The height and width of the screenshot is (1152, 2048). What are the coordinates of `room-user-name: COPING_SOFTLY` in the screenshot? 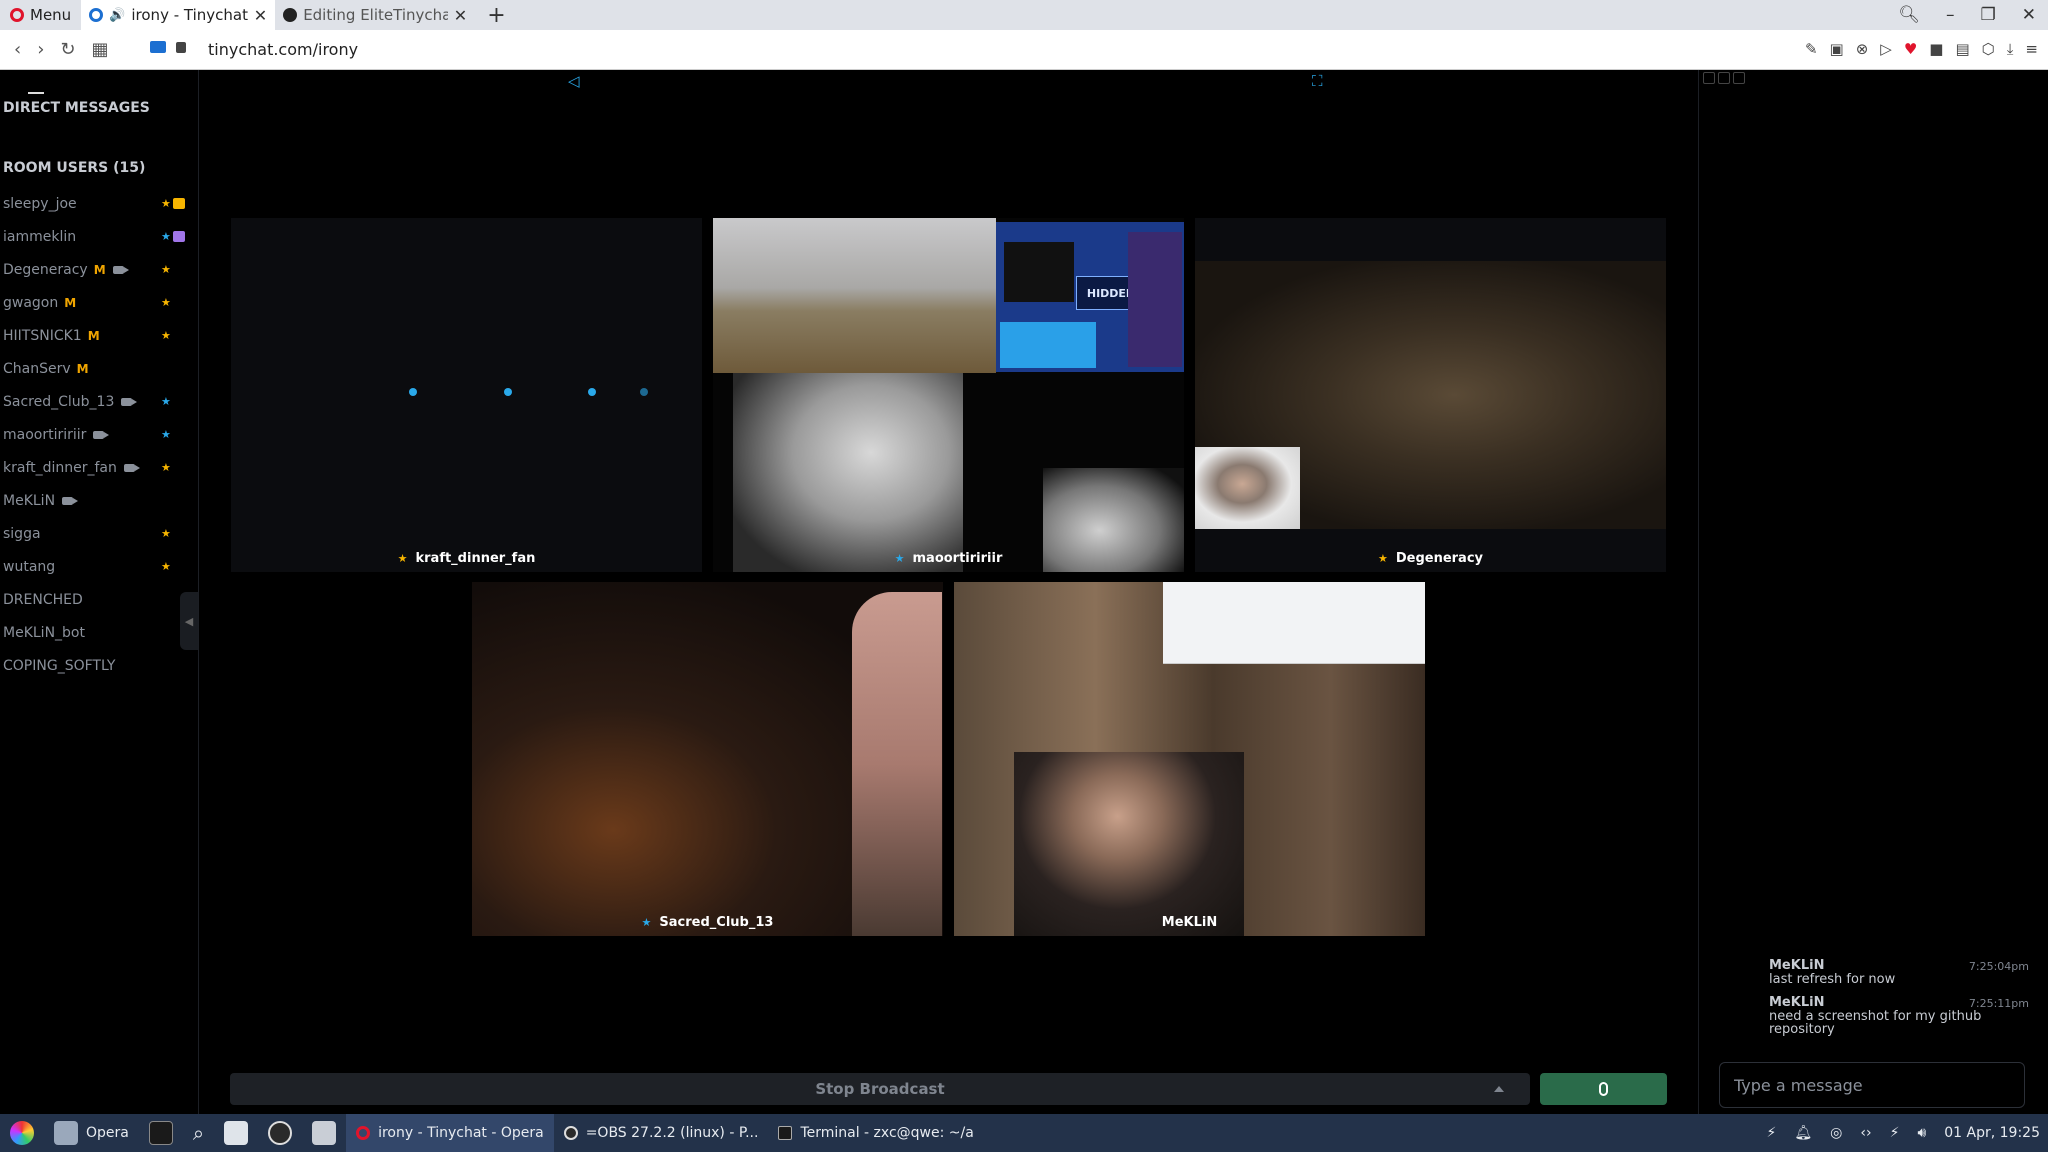 It's located at (59, 665).